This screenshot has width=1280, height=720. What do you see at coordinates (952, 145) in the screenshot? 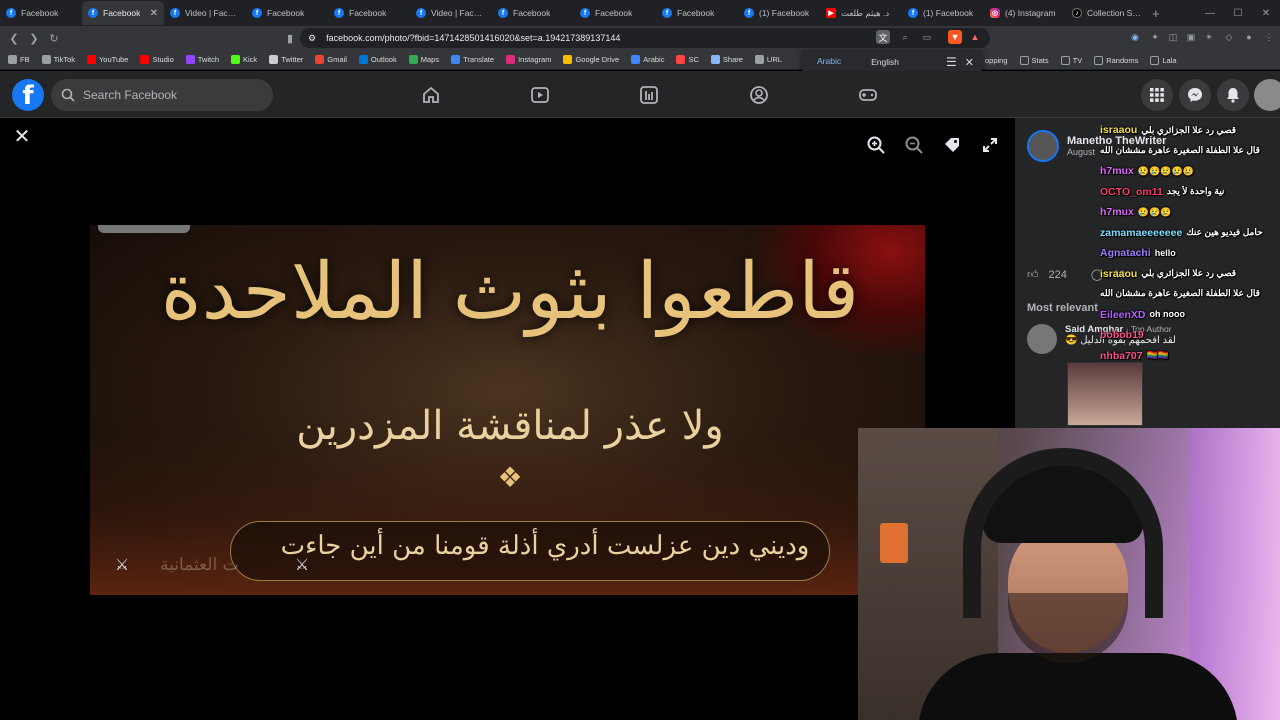
I see `tag-icon` at bounding box center [952, 145].